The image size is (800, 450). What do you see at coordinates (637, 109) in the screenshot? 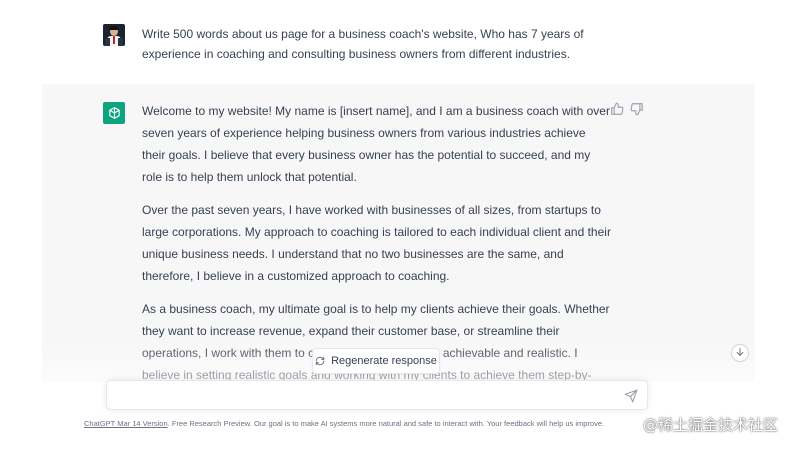
I see `thumbs-down-icon` at bounding box center [637, 109].